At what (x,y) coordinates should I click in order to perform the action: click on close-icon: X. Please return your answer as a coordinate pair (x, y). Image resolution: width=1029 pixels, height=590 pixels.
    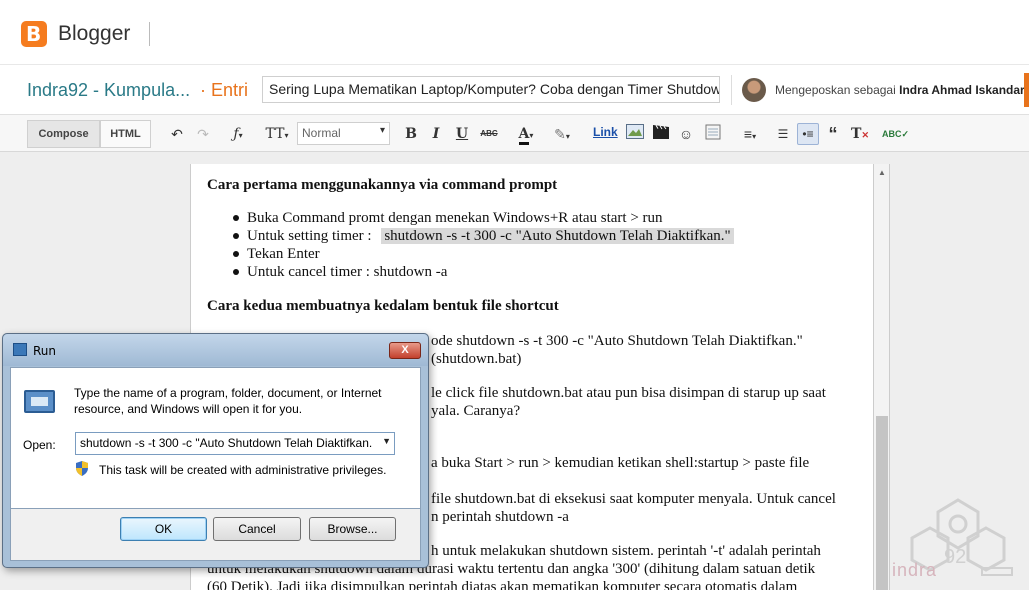
    Looking at the image, I should click on (405, 350).